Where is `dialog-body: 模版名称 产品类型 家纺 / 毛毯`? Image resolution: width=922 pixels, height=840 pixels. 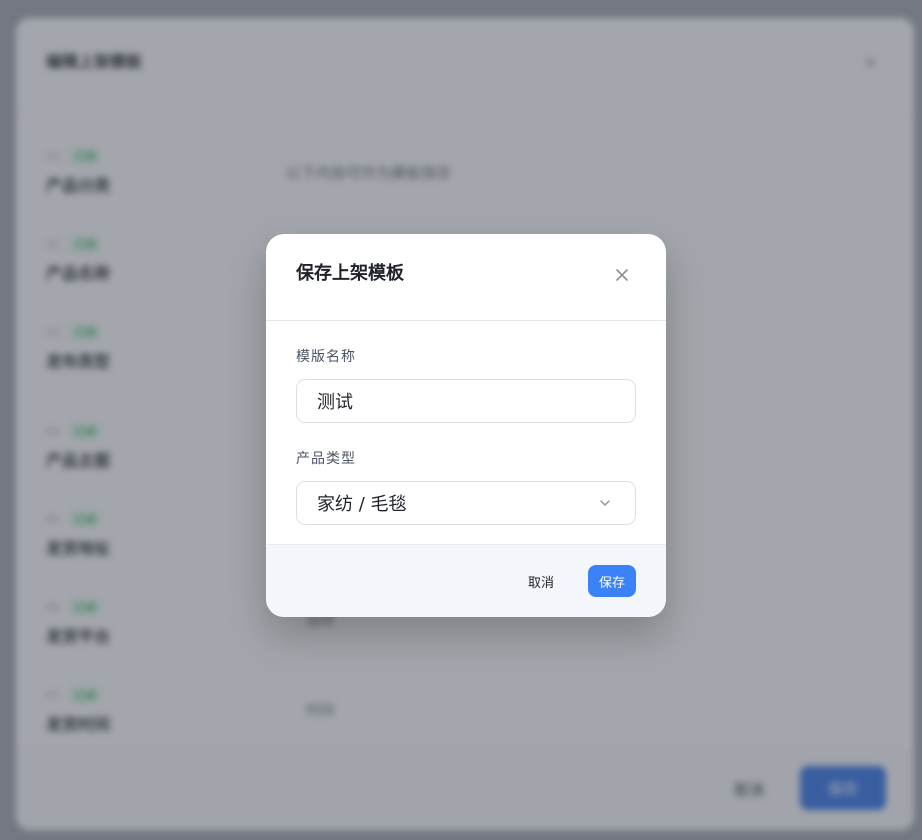 dialog-body: 模版名称 产品类型 家纺 / 毛毯 is located at coordinates (466, 423).